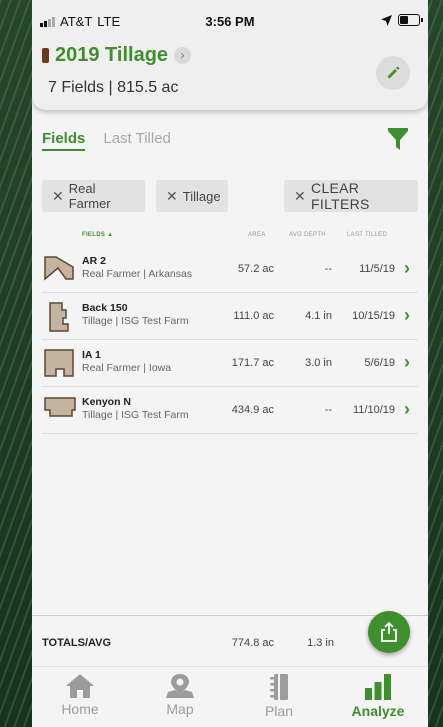  Describe the element at coordinates (378, 711) in the screenshot. I see `nav-label: Analyze` at that location.